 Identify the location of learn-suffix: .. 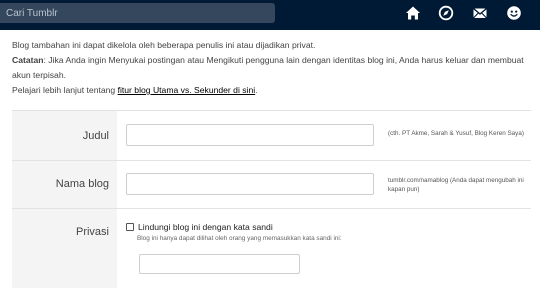
(256, 90).